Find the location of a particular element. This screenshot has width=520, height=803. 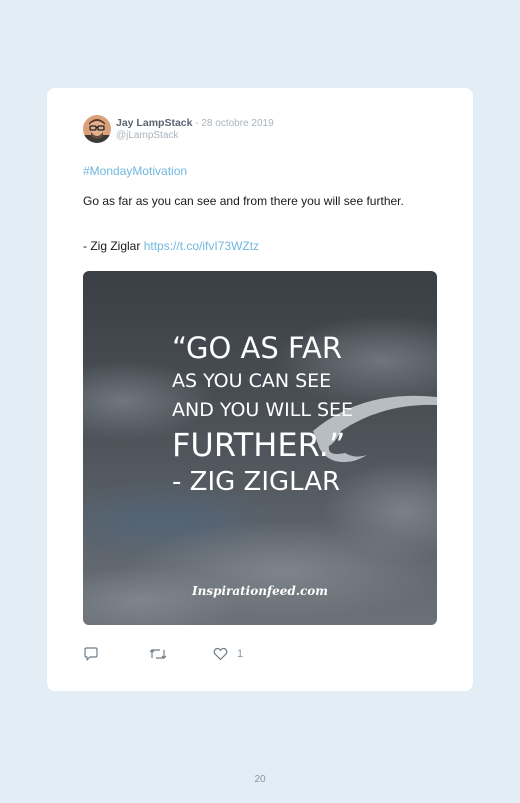

quote-line: - ZIG ZIGLAR is located at coordinates (256, 482).